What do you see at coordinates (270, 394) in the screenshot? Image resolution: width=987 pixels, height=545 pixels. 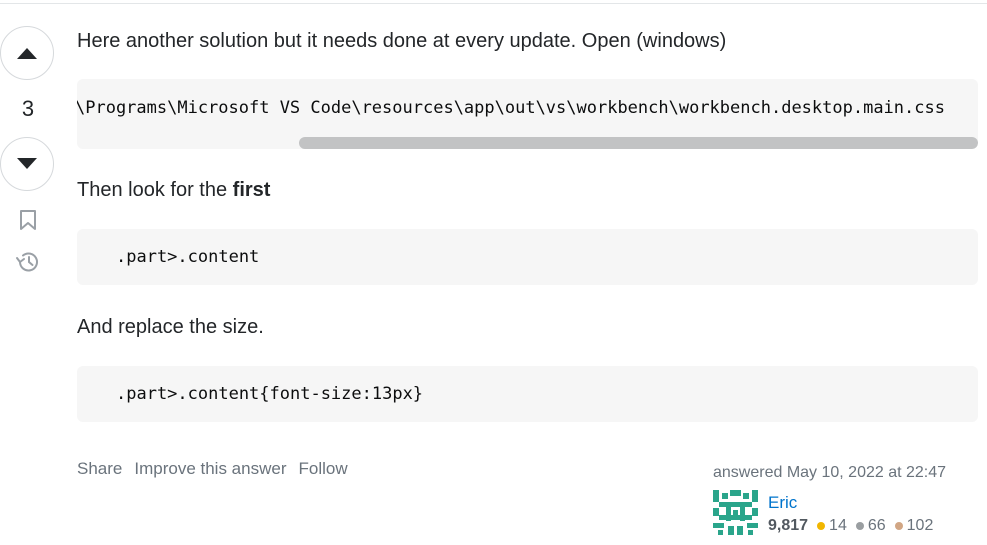 I see `code-rule-text: .part>.content{font-size:13px}` at bounding box center [270, 394].